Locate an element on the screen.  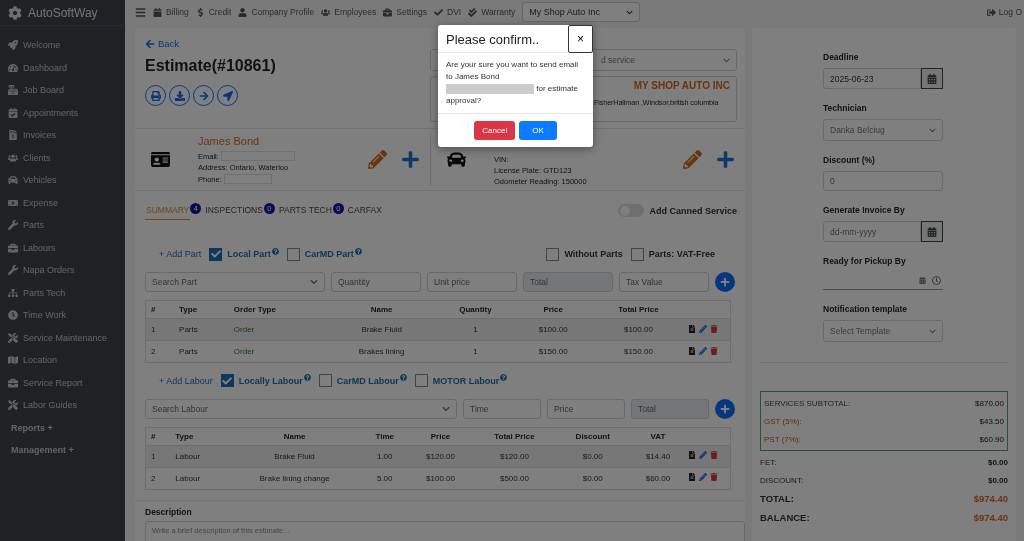
total-label: TOTAL: is located at coordinates (777, 498).